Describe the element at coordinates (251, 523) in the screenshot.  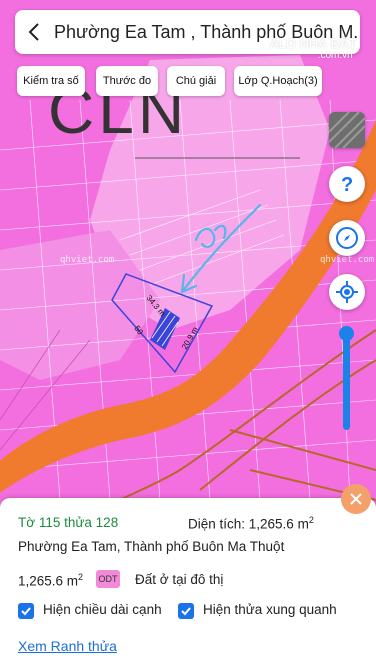
I see `parcel-area-label: Diện tích: 1,265.6 m2` at that location.